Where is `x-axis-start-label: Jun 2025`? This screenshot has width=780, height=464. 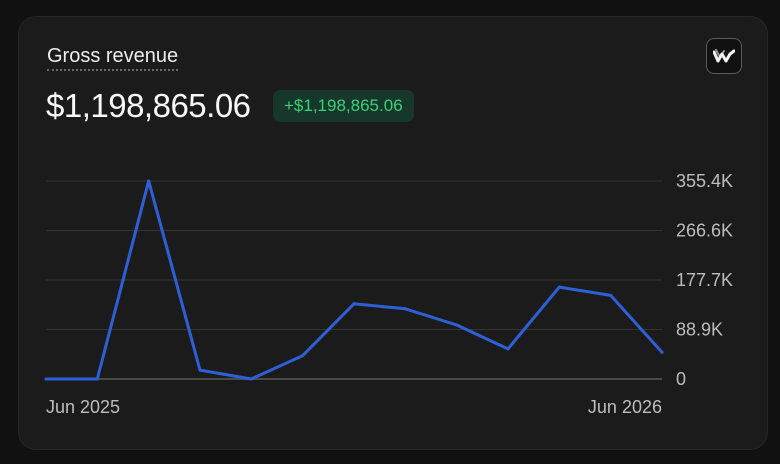 x-axis-start-label: Jun 2025 is located at coordinates (83, 407).